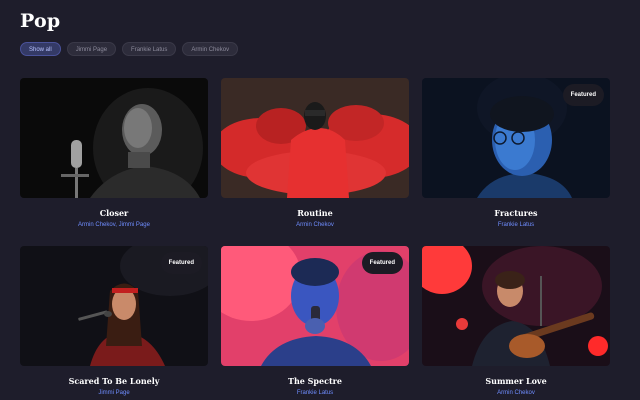  Describe the element at coordinates (516, 138) in the screenshot. I see `blue-lit-portrait-photo: Featured` at that location.